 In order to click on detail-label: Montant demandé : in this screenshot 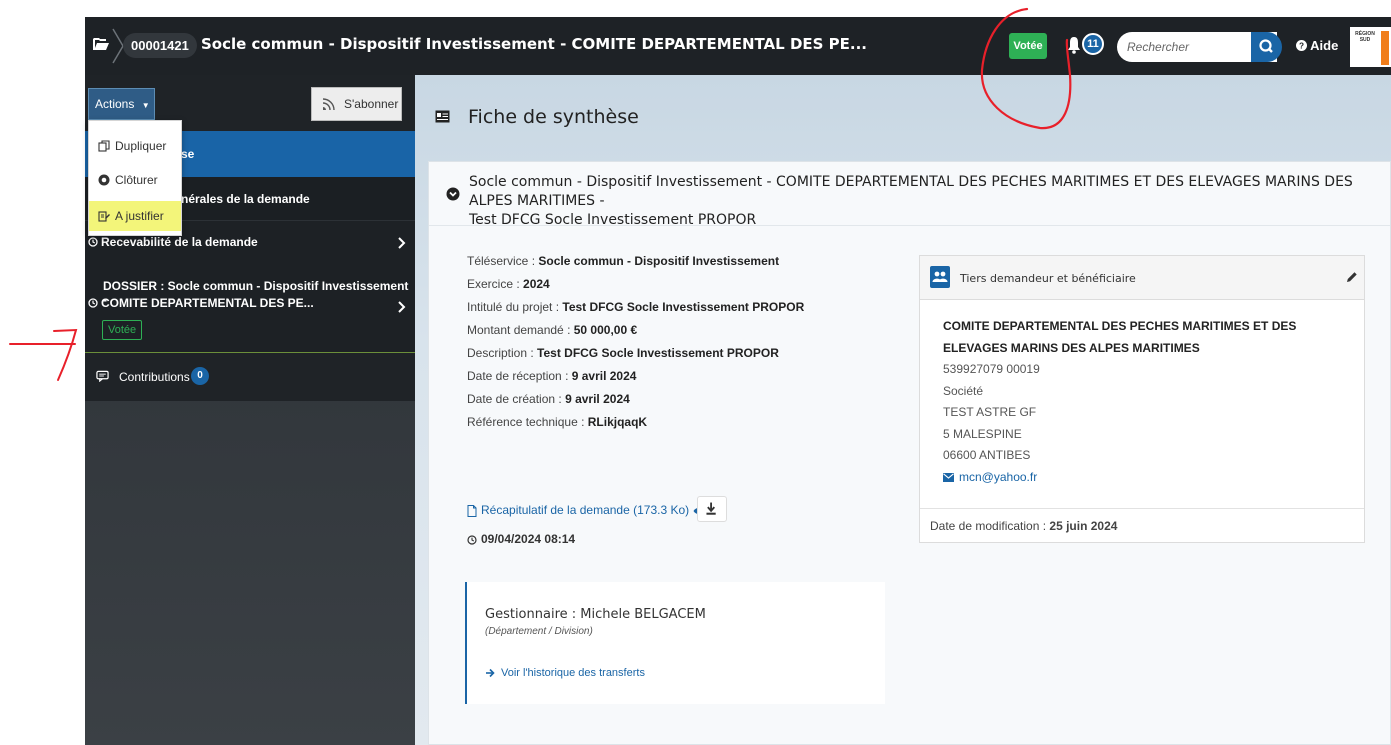, I will do `click(520, 330)`.